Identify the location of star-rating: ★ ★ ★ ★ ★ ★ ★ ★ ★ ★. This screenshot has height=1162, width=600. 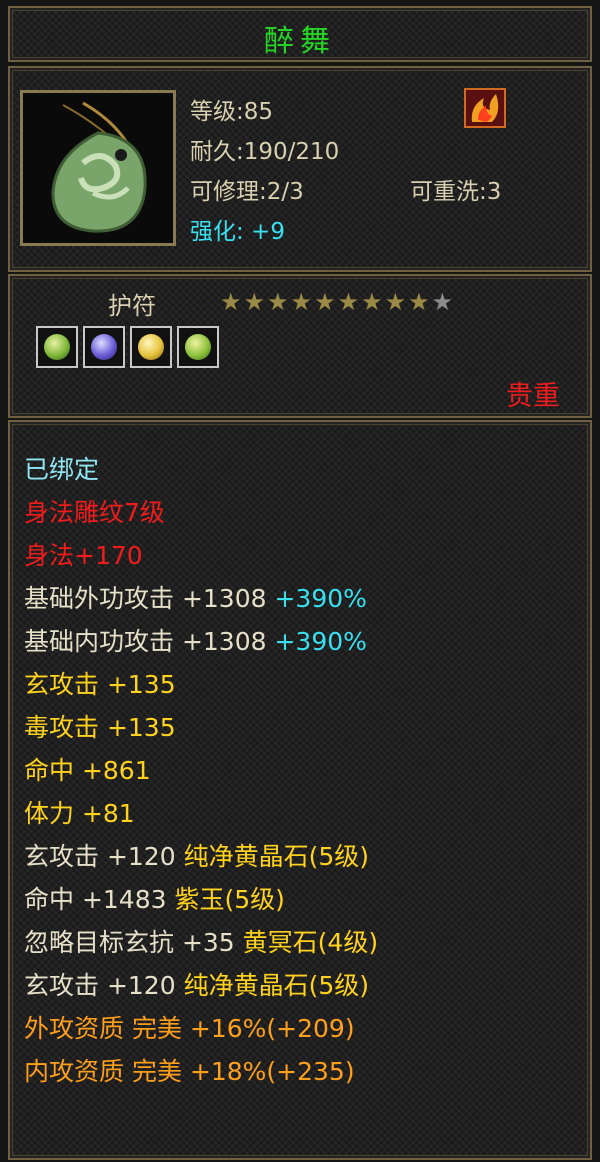
(336, 302).